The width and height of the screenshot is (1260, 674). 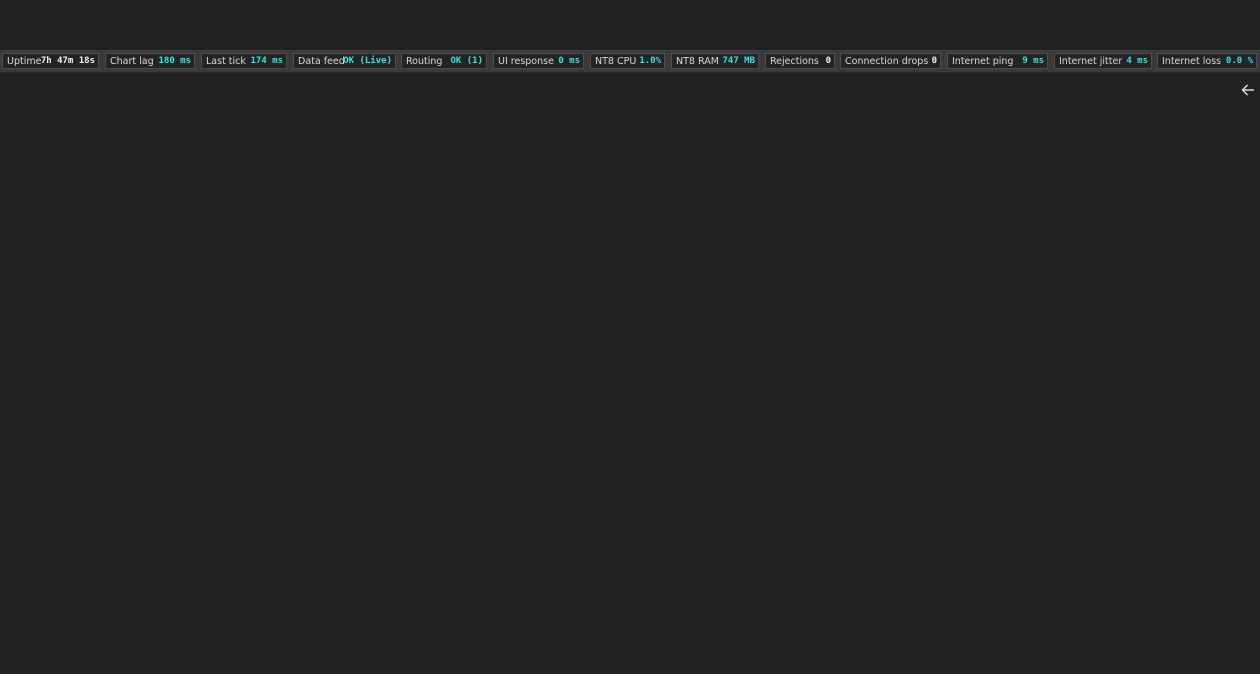 I want to click on metric-label: Internet loss, so click(x=1192, y=61).